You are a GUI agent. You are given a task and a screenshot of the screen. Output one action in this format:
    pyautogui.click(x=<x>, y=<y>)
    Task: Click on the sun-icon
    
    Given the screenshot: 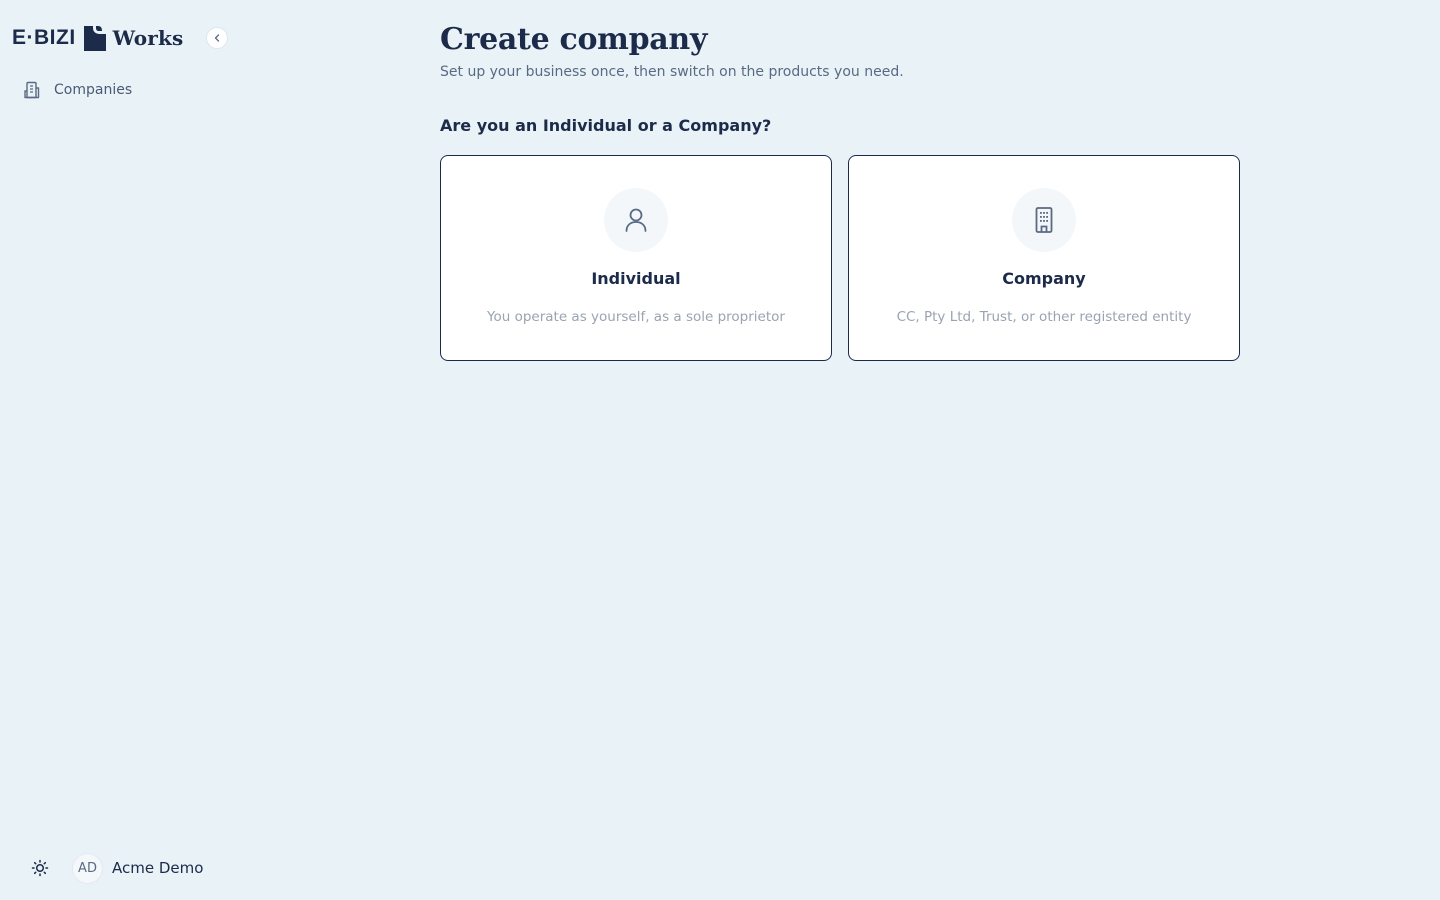 What is the action you would take?
    pyautogui.click(x=40, y=868)
    